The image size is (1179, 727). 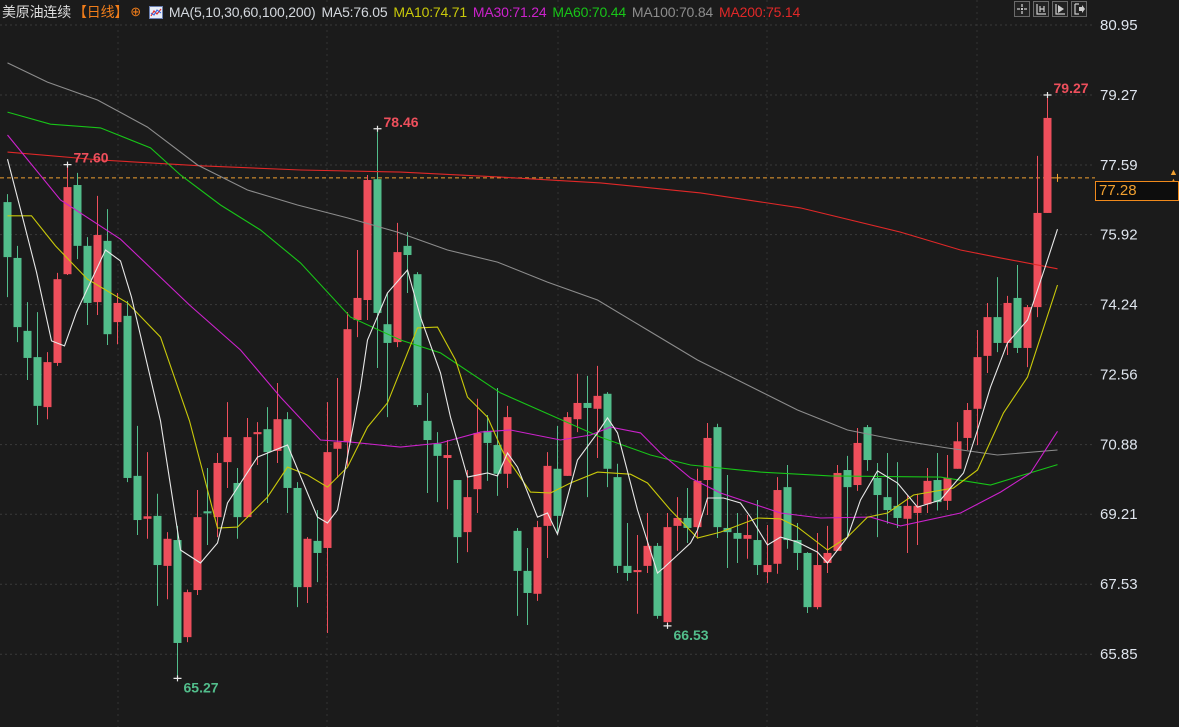 What do you see at coordinates (1119, 25) in the screenshot?
I see `price-tick-label: 80.95` at bounding box center [1119, 25].